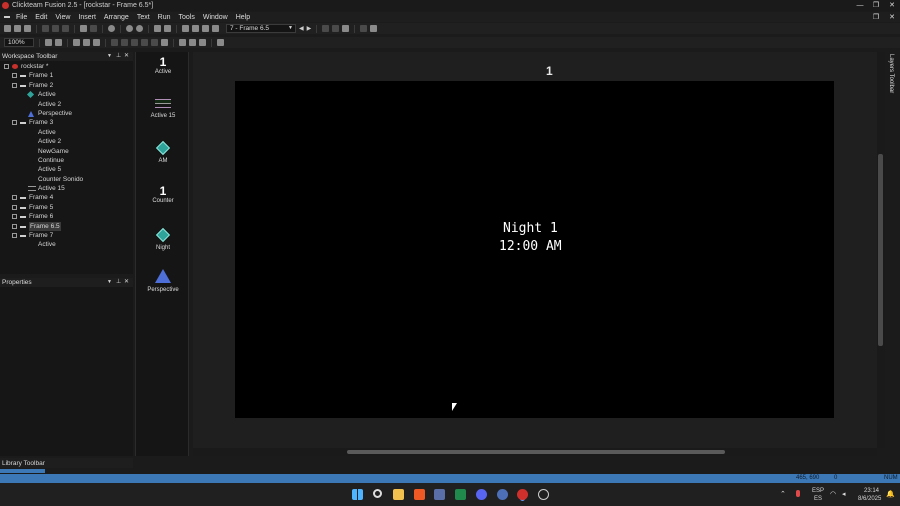 The width and height of the screenshot is (900, 506). Describe the element at coordinates (798, 493) in the screenshot. I see `microphone-icon` at that location.